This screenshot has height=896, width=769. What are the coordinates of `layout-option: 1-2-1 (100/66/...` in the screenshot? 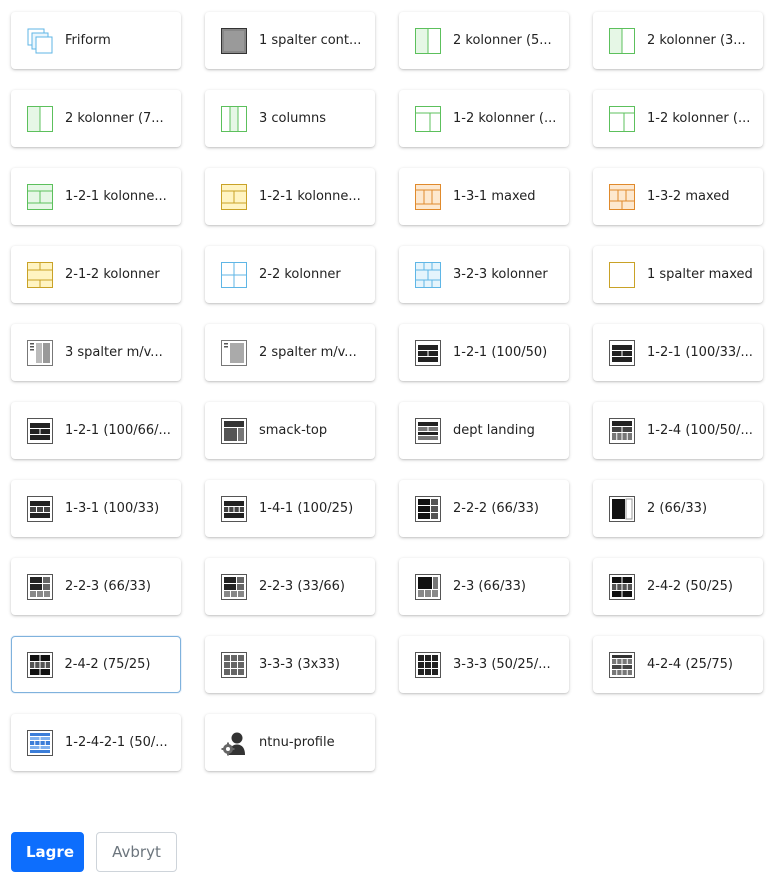 It's located at (96, 430).